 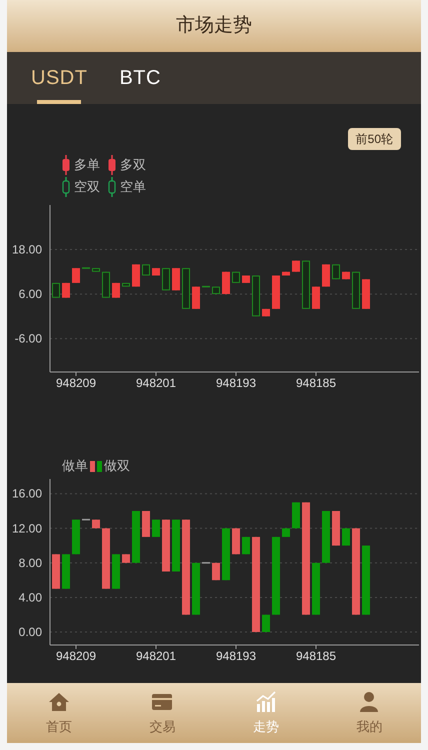 What do you see at coordinates (59, 78) in the screenshot?
I see `tab: USDT` at bounding box center [59, 78].